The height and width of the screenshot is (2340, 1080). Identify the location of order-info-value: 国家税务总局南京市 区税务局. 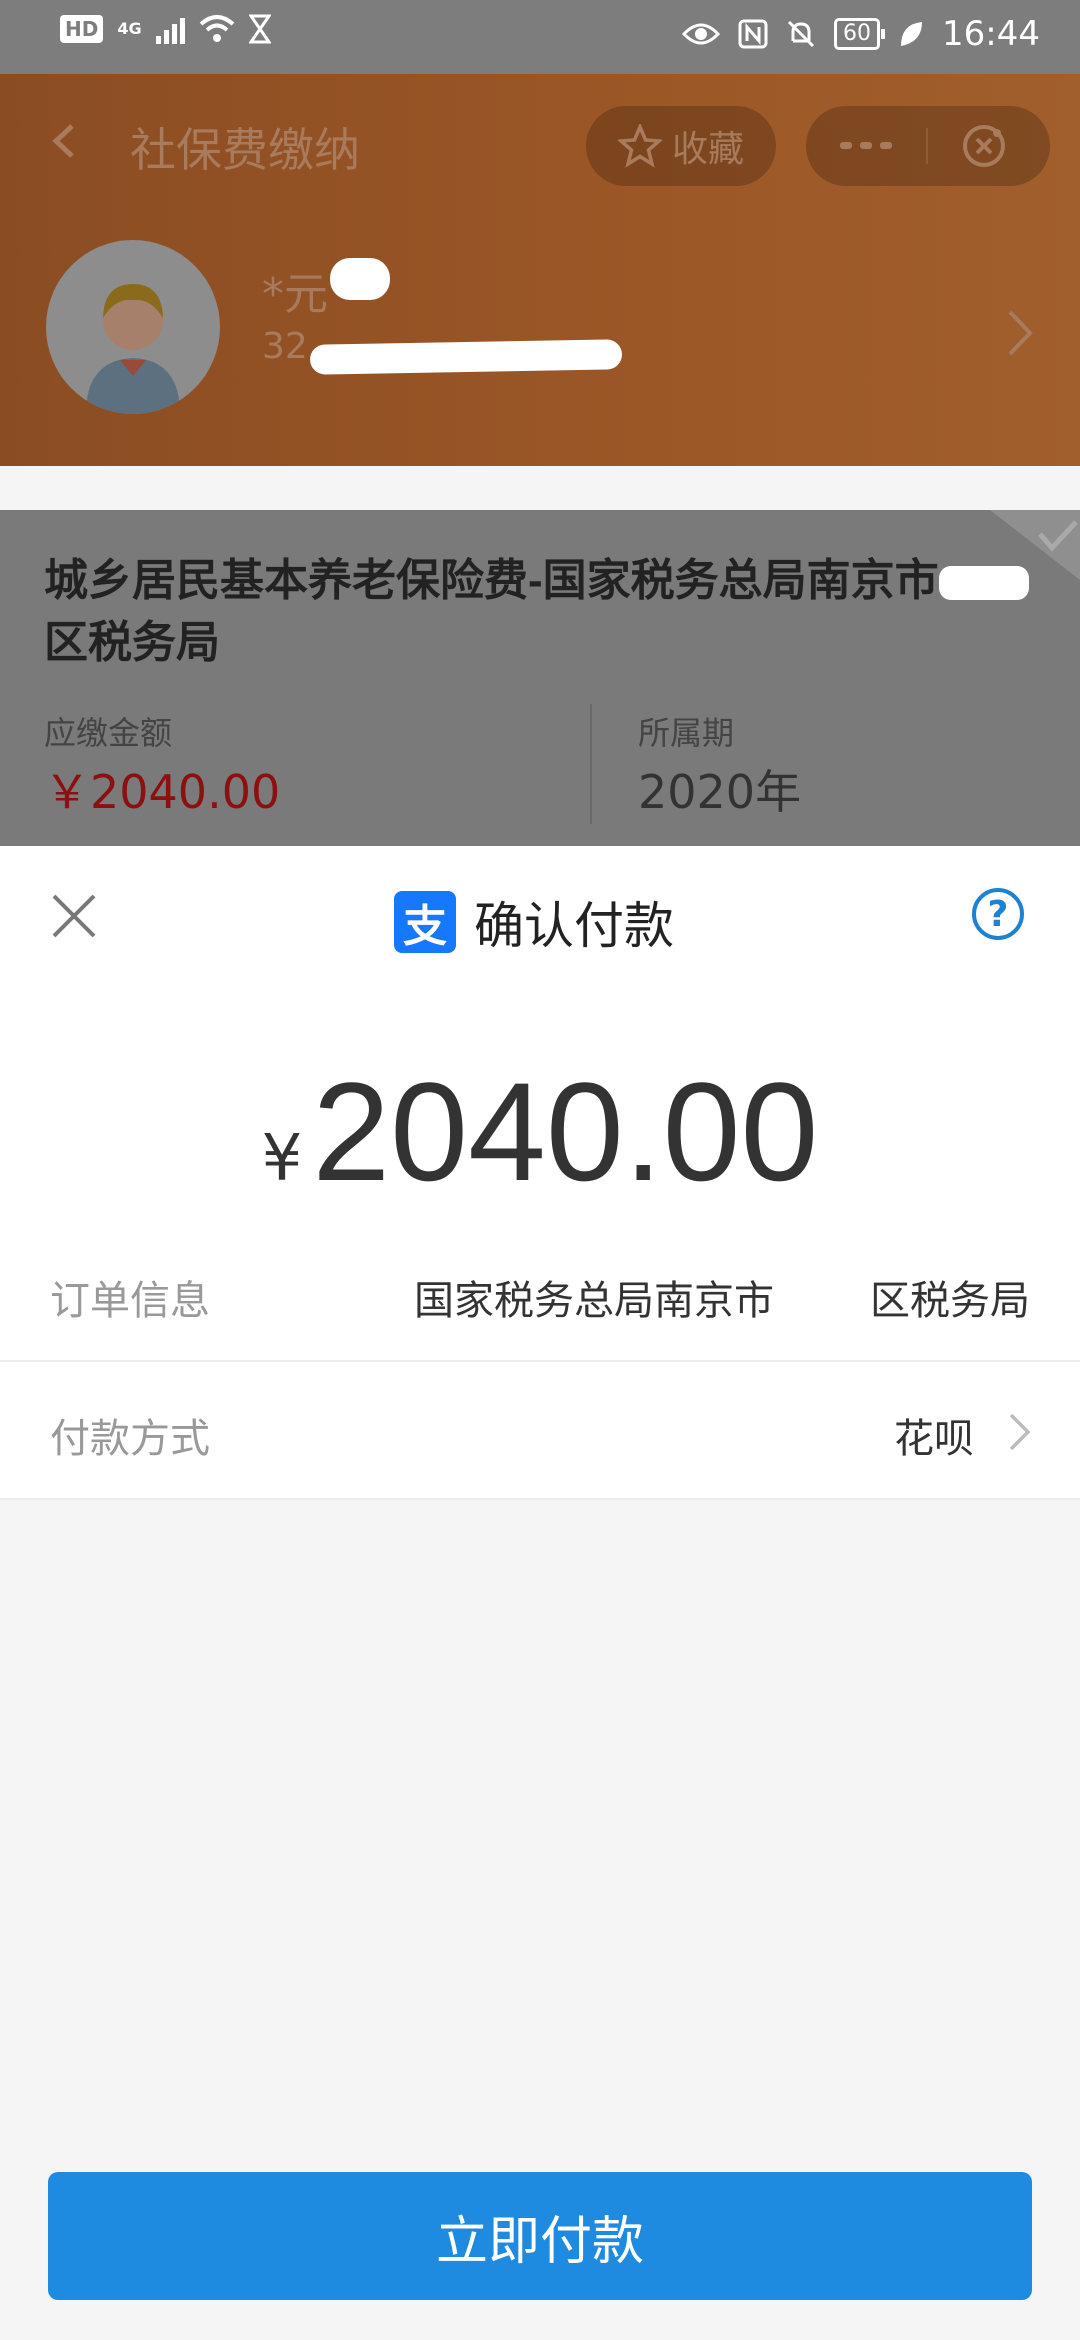
(722, 1297).